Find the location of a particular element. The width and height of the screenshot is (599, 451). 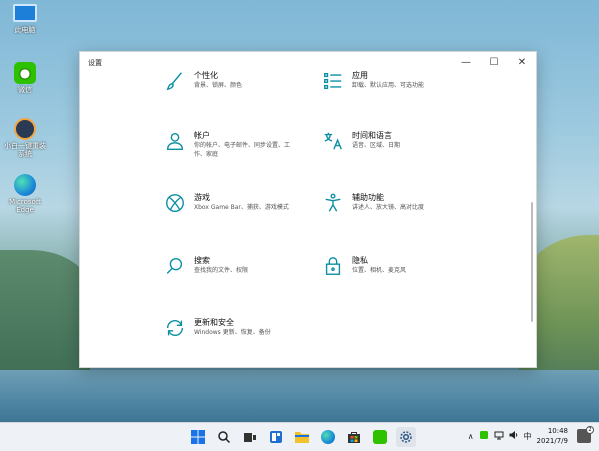

taskbar-apps is located at coordinates (302, 437).